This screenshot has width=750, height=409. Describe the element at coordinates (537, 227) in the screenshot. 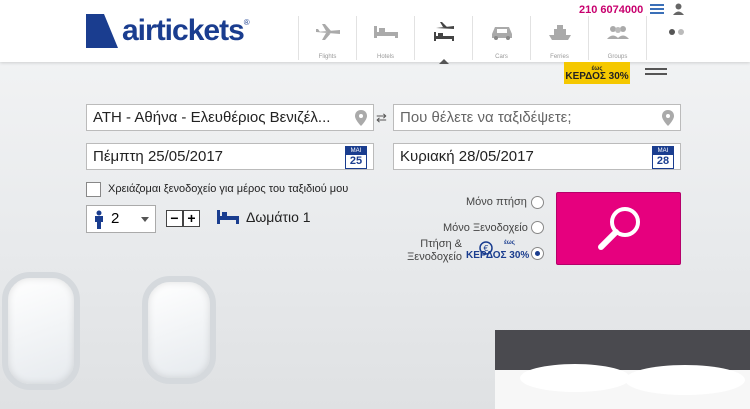

I see `option-hotel-only-radio` at that location.